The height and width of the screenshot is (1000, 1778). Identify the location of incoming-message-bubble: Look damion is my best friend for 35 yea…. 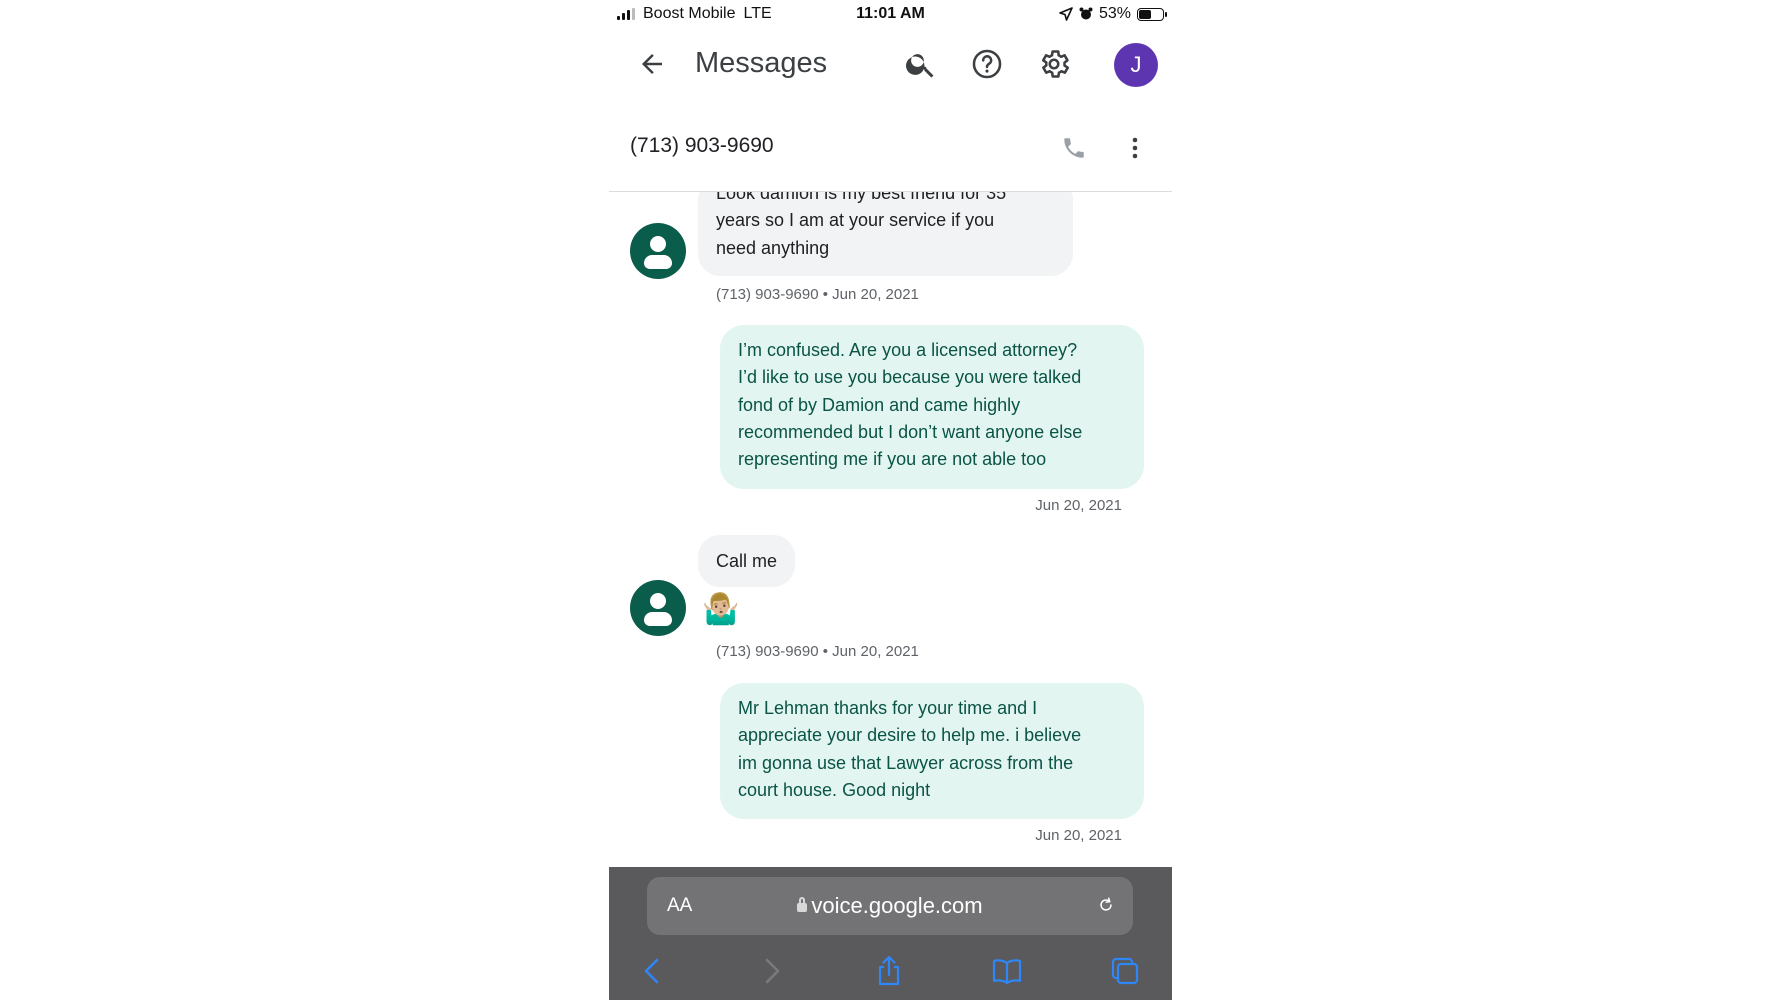
(885, 234).